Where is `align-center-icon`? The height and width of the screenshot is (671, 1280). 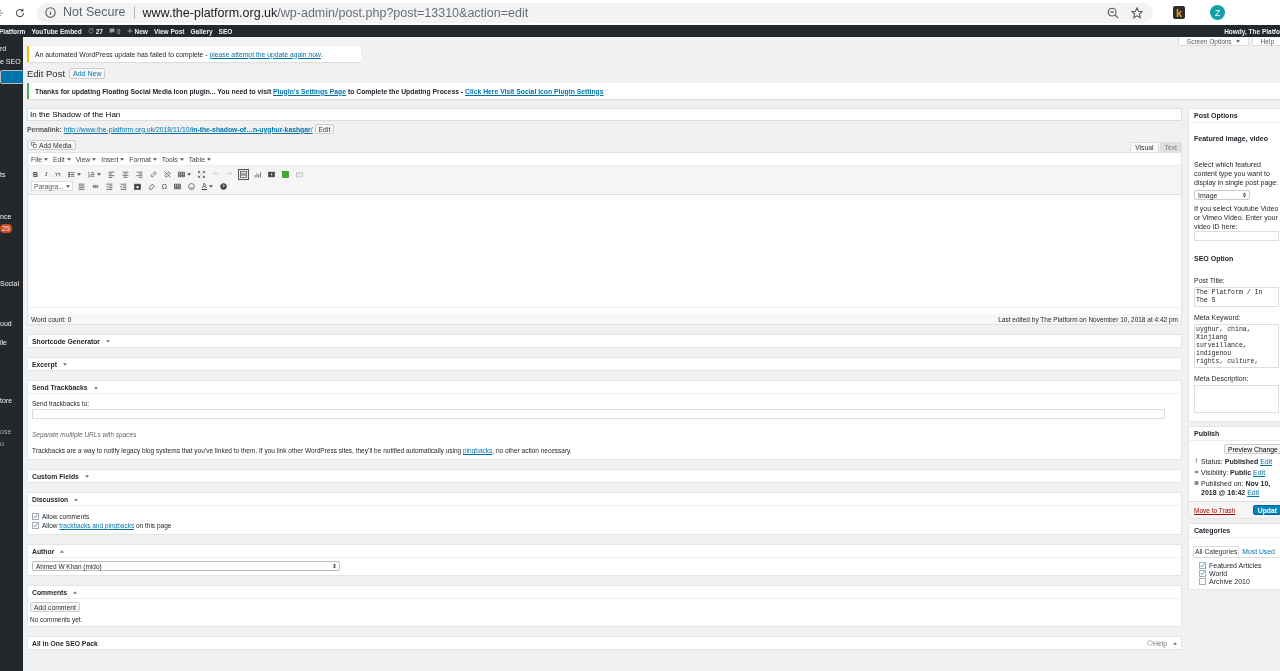 align-center-icon is located at coordinates (126, 174).